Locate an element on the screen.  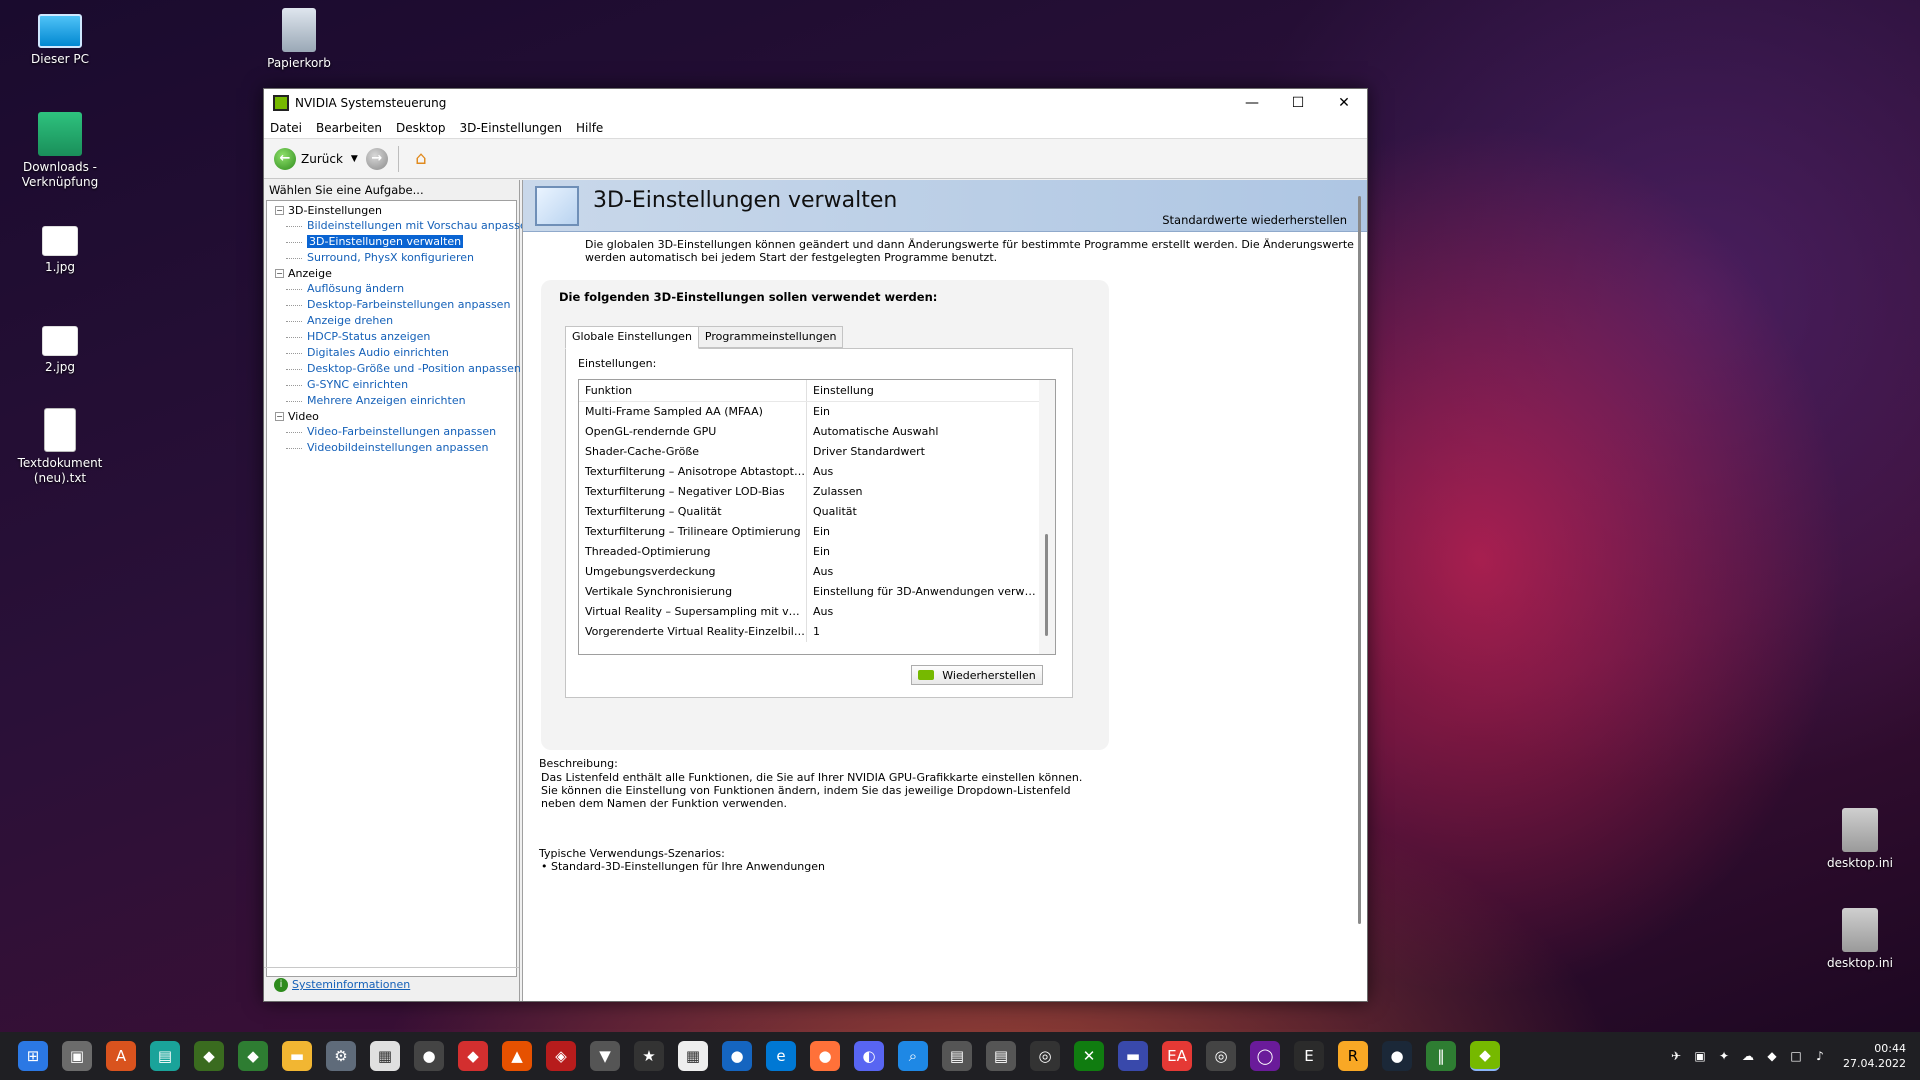
settings-row: Shader-Cache-Größe Driver Standardwert is located at coordinates (817, 452).